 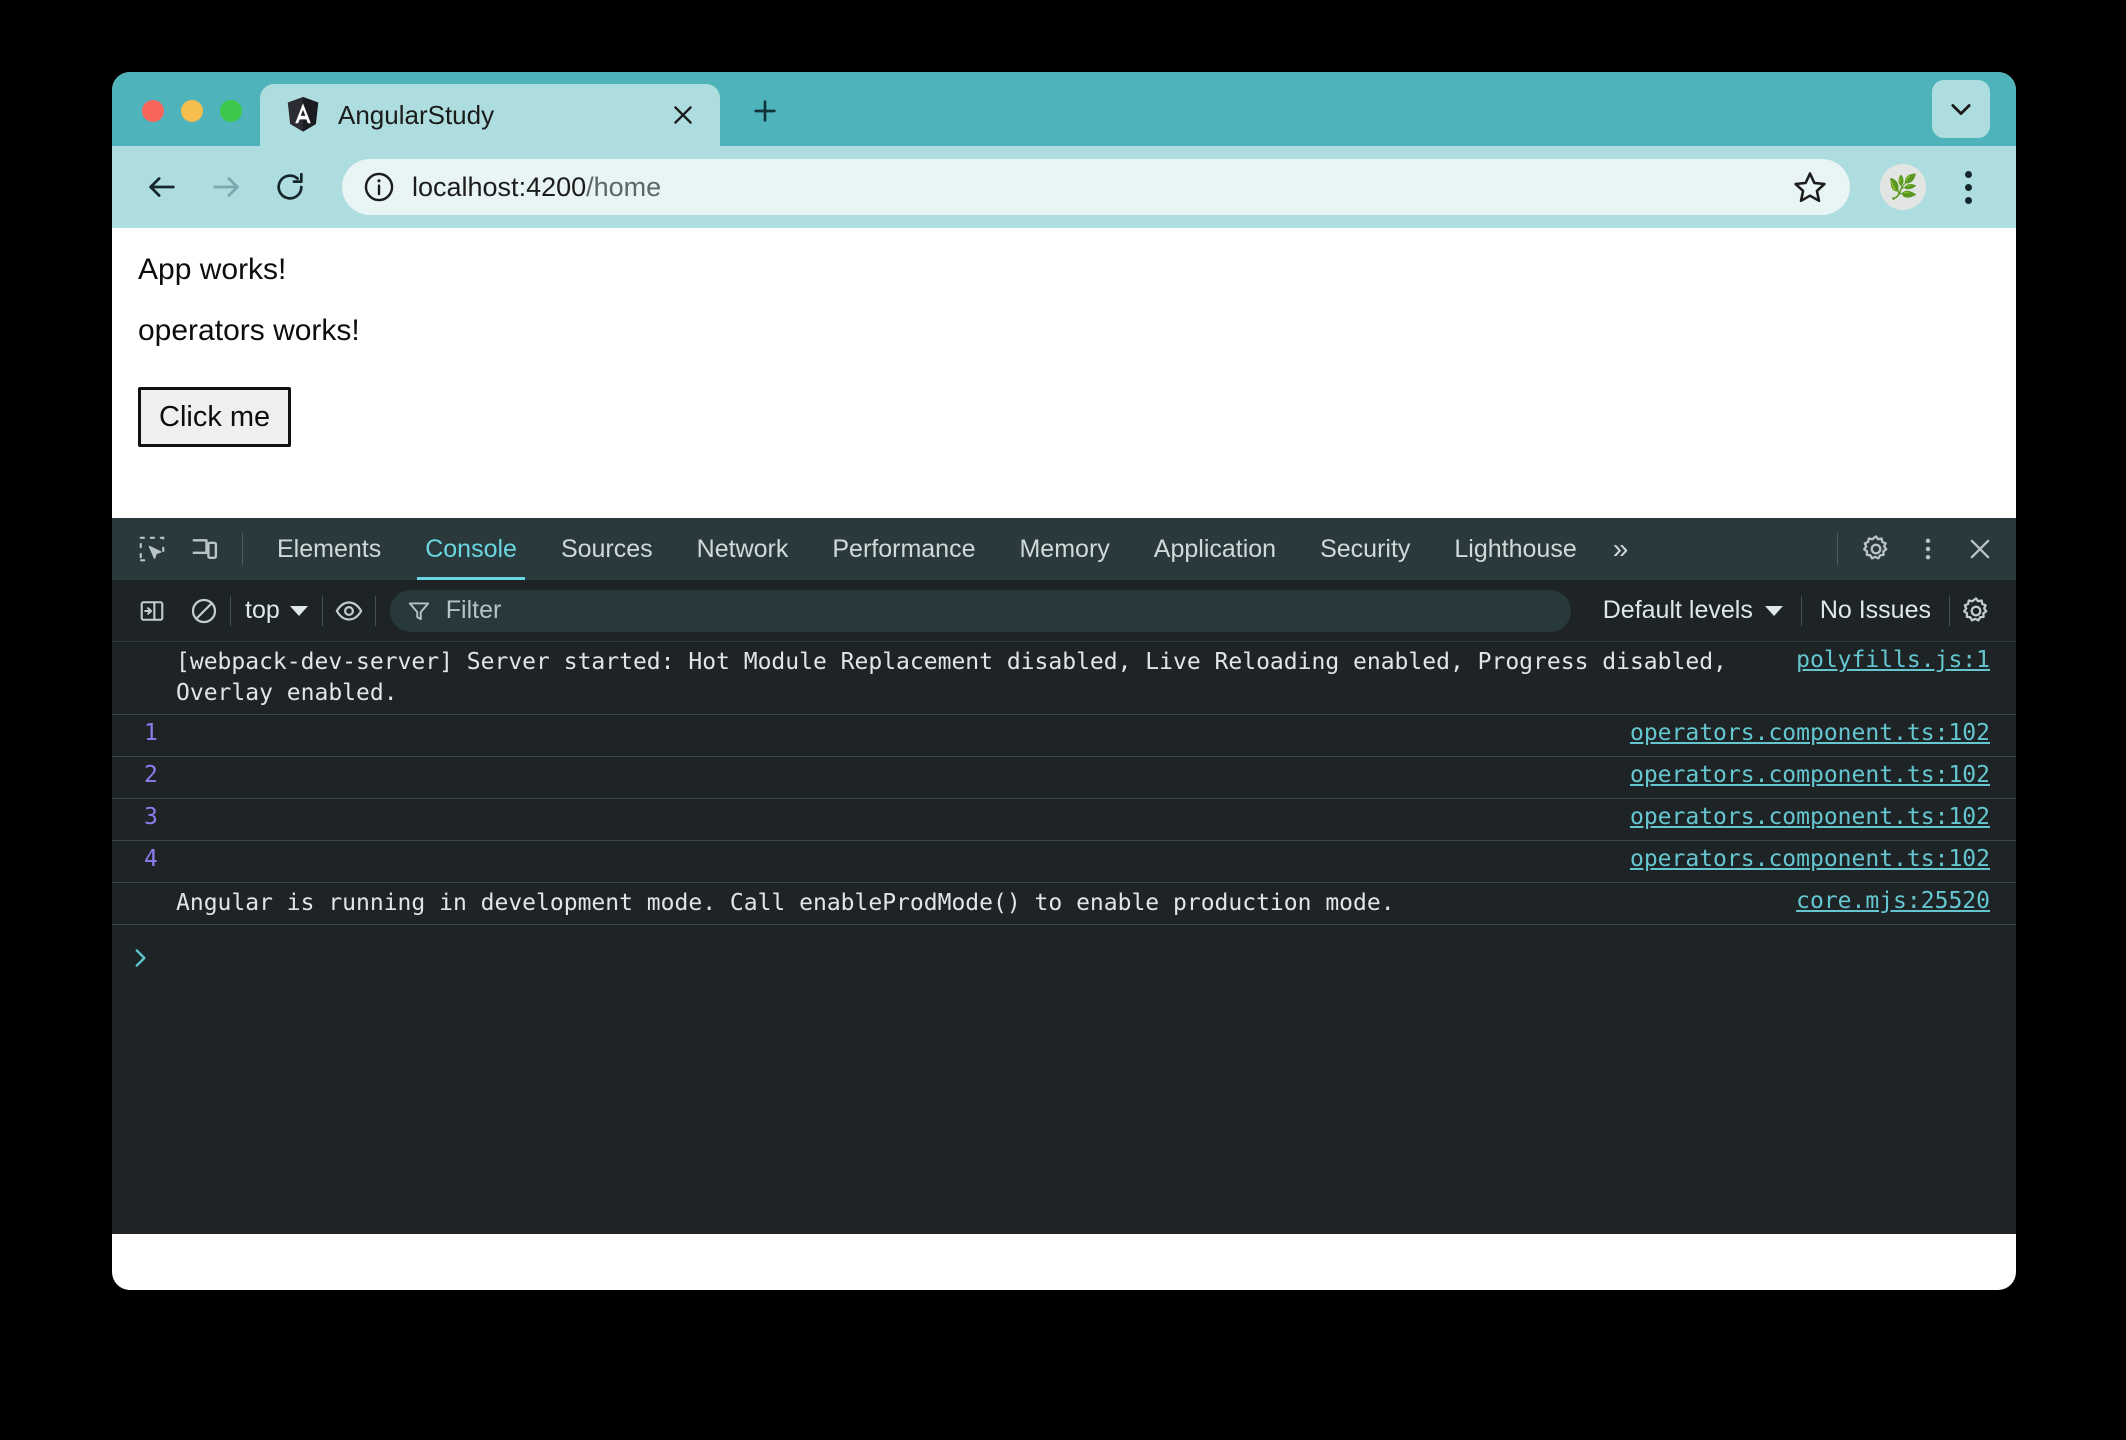 I want to click on tab-application: Application, so click(x=1215, y=549).